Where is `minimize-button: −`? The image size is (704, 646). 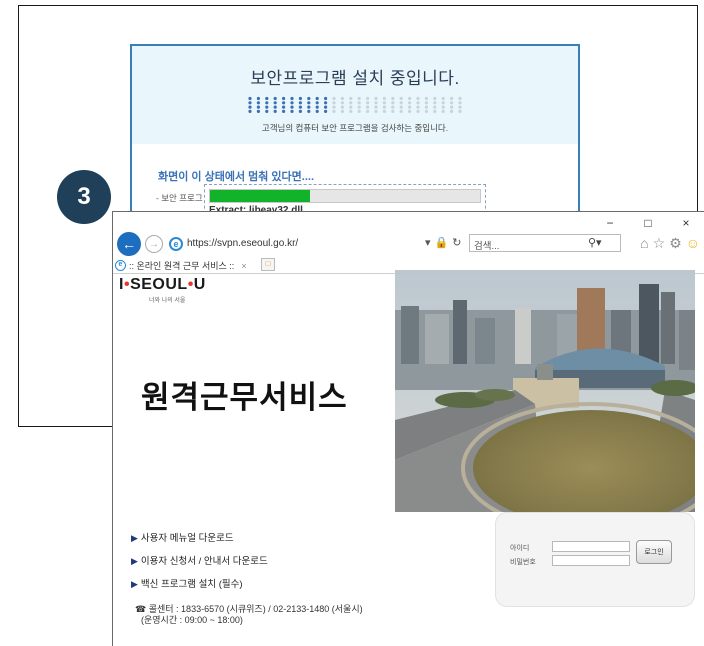 minimize-button: − is located at coordinates (610, 223).